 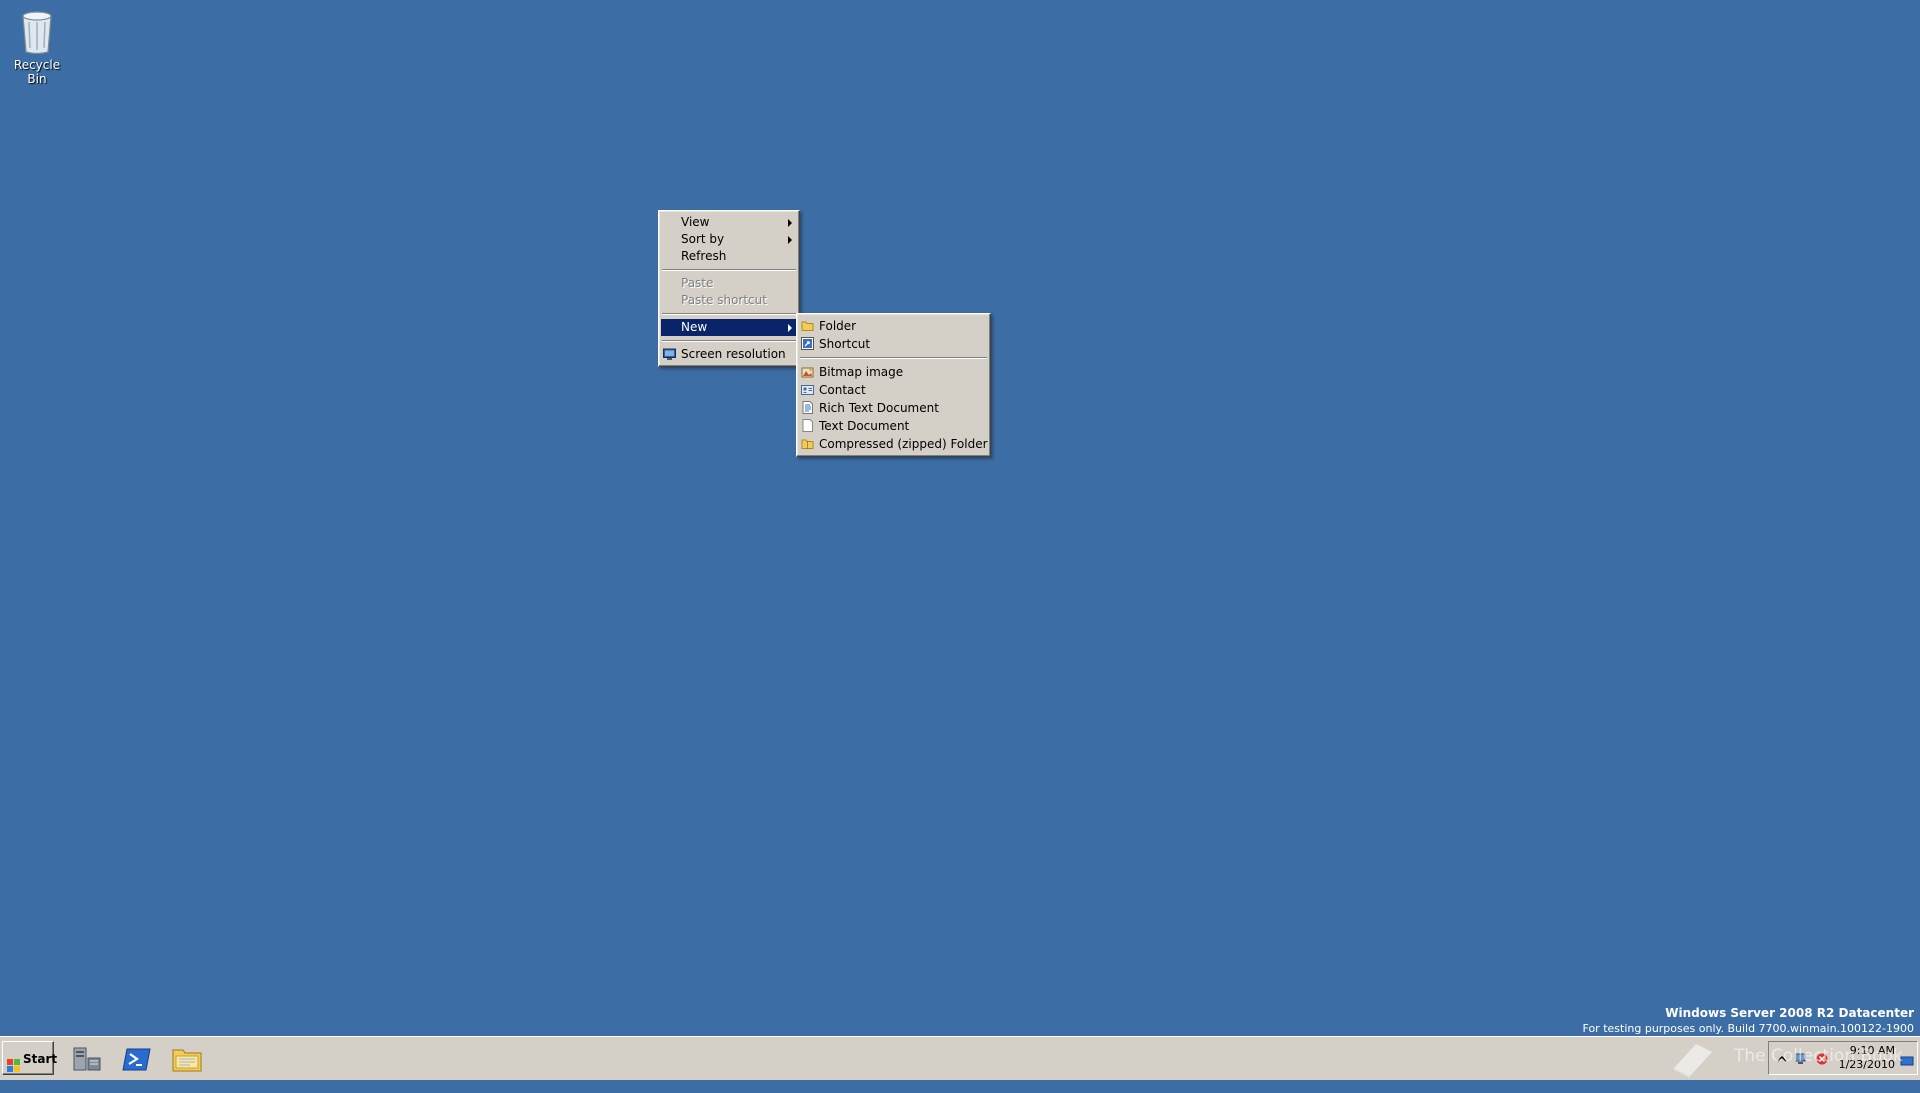 What do you see at coordinates (807, 425) in the screenshot?
I see `text-document-icon` at bounding box center [807, 425].